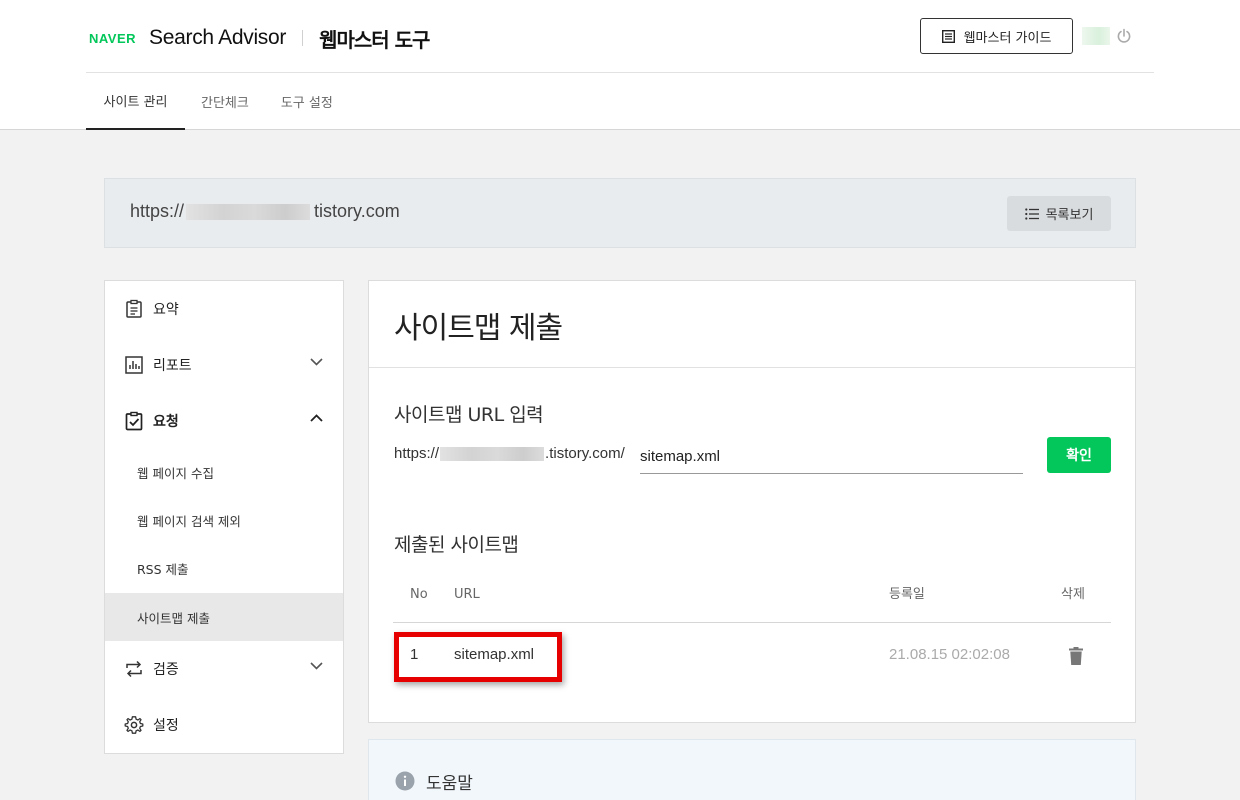 The image size is (1240, 800). What do you see at coordinates (948, 36) in the screenshot?
I see `book-icon` at bounding box center [948, 36].